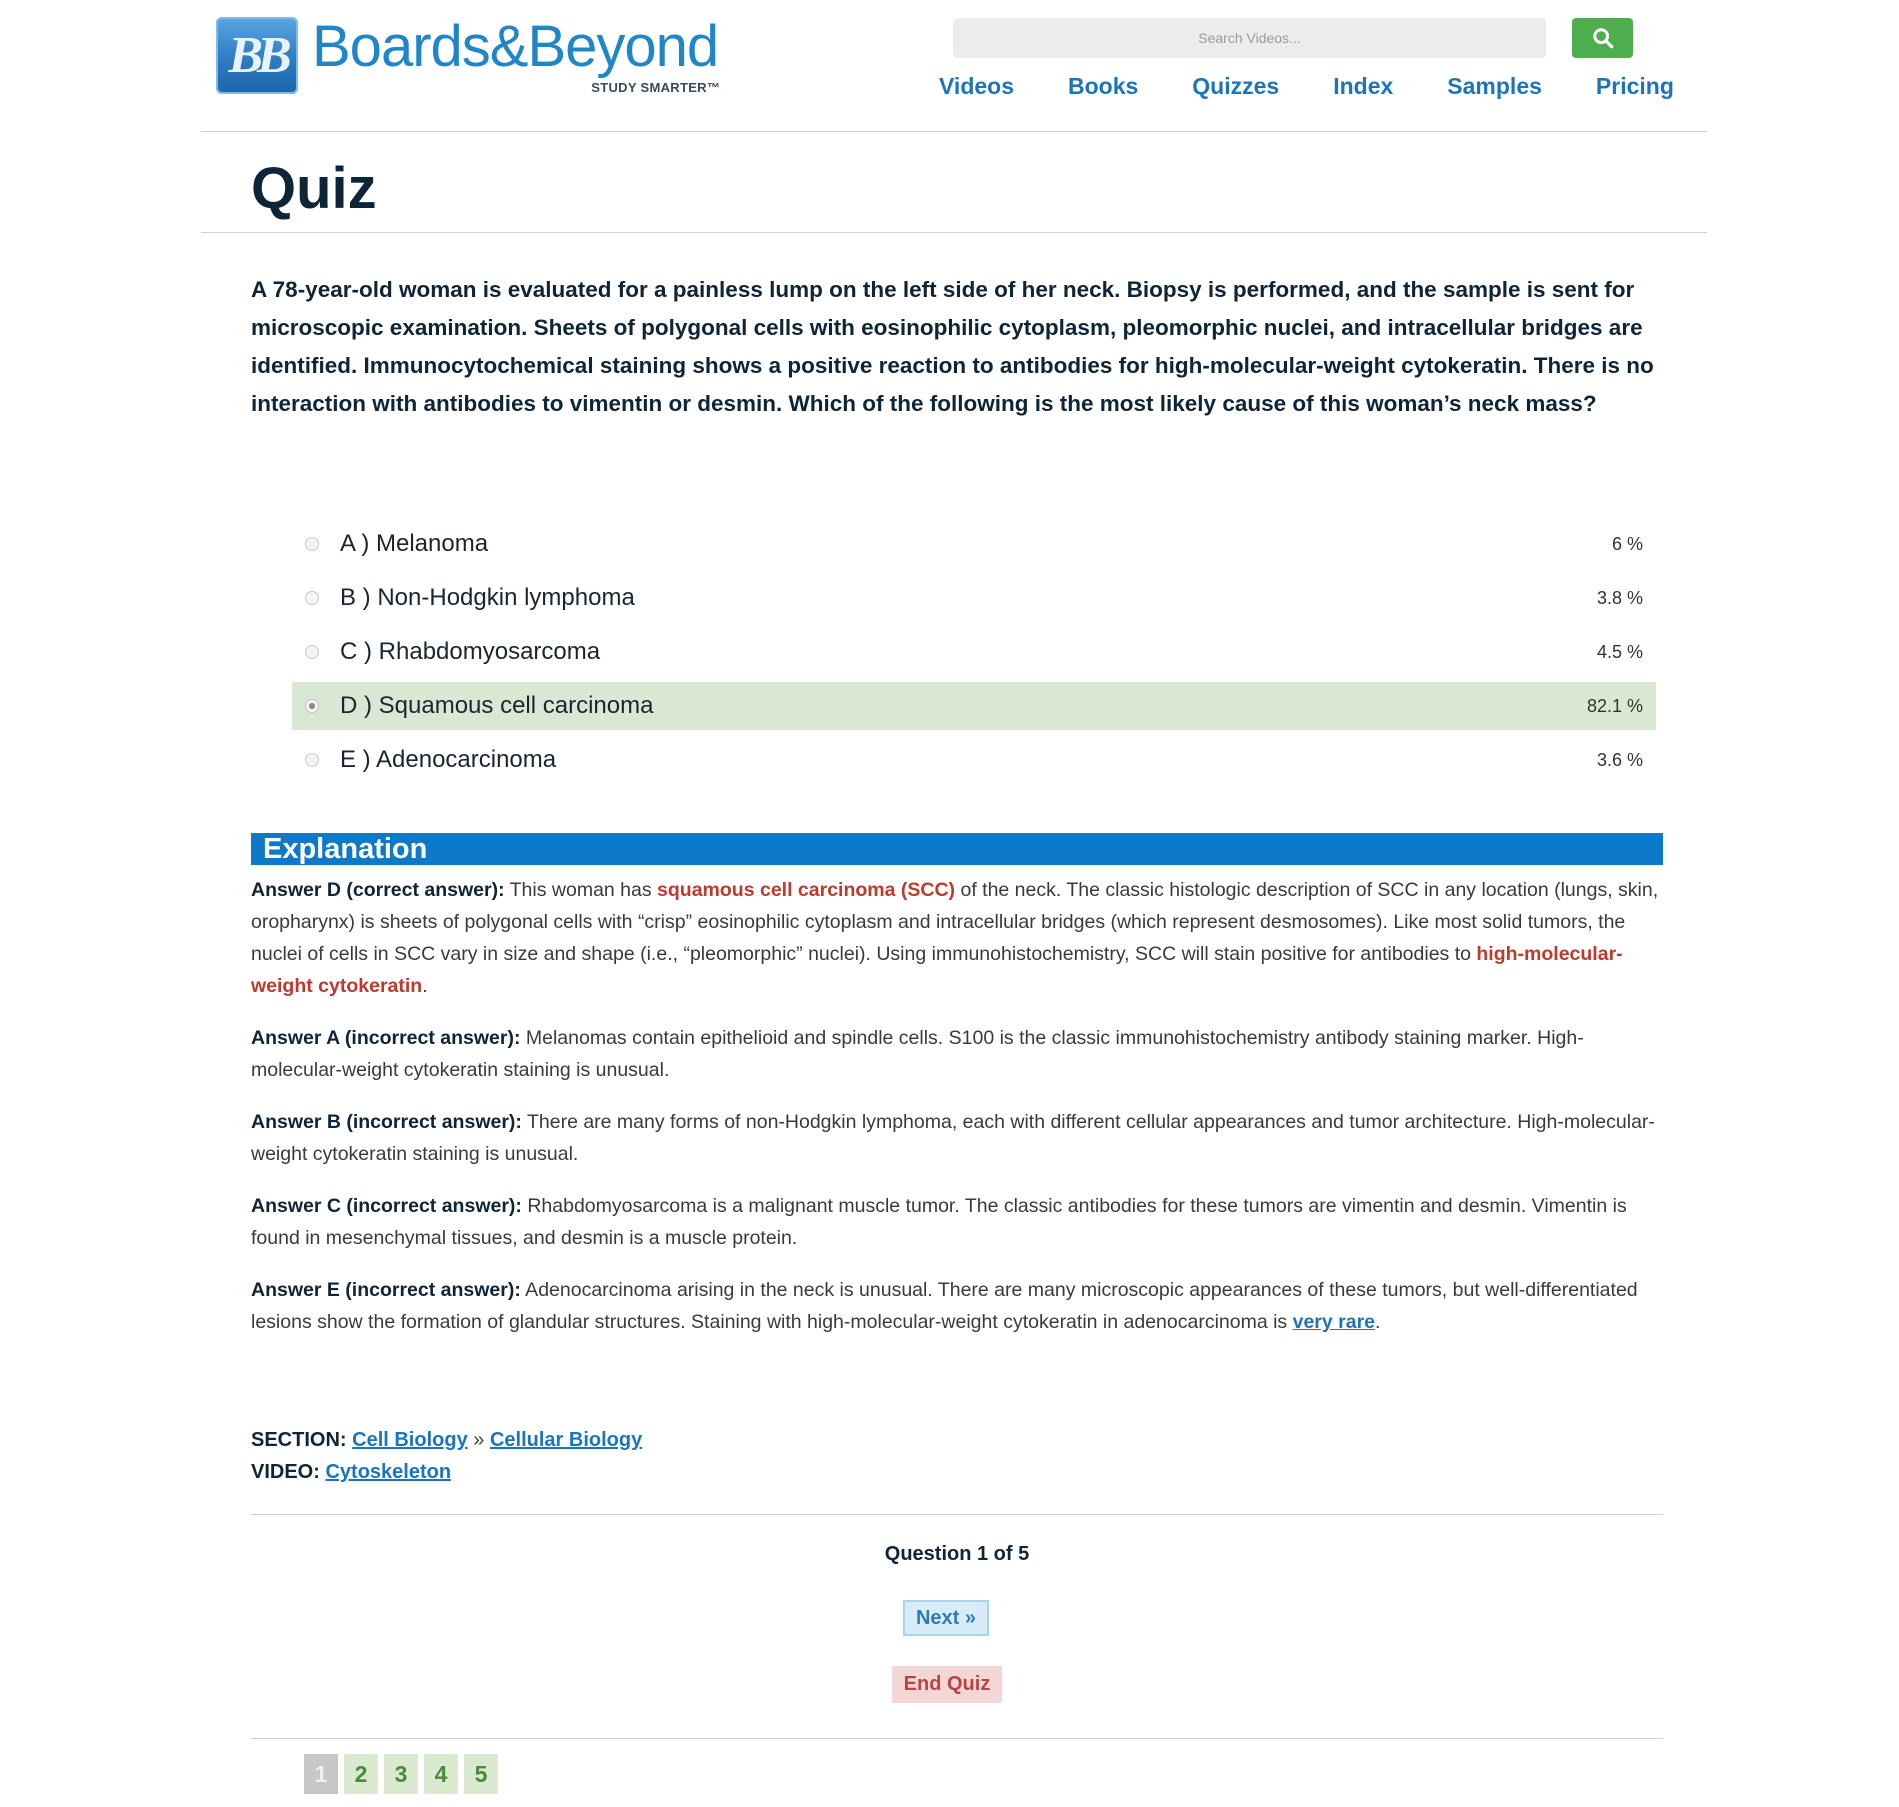 The image size is (1899, 1807). Describe the element at coordinates (947, 1684) in the screenshot. I see `end-quiz-button: End Quiz` at that location.